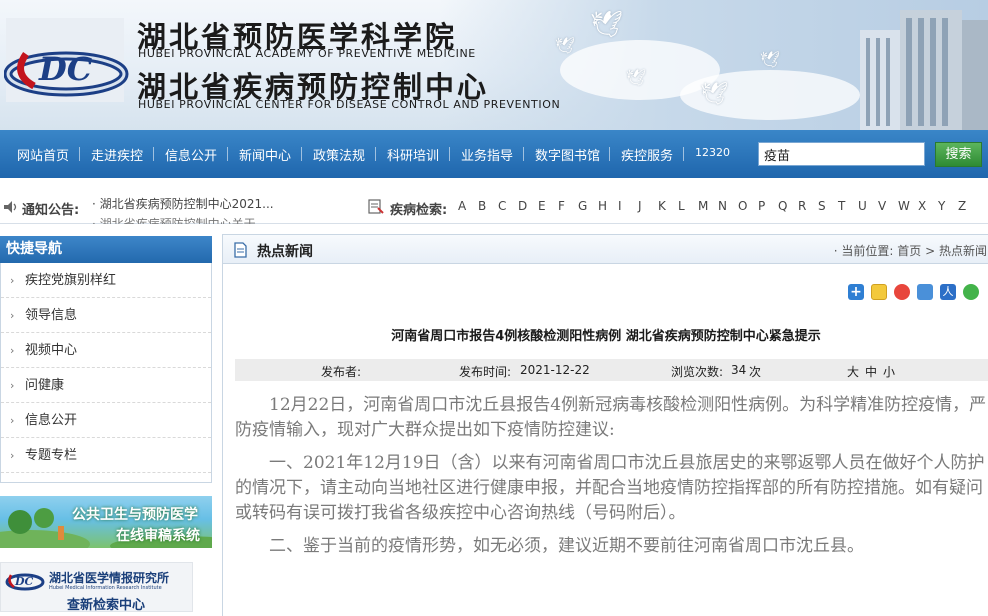 Image resolution: width=988 pixels, height=616 pixels. I want to click on letter-link-v: V, so click(888, 206).